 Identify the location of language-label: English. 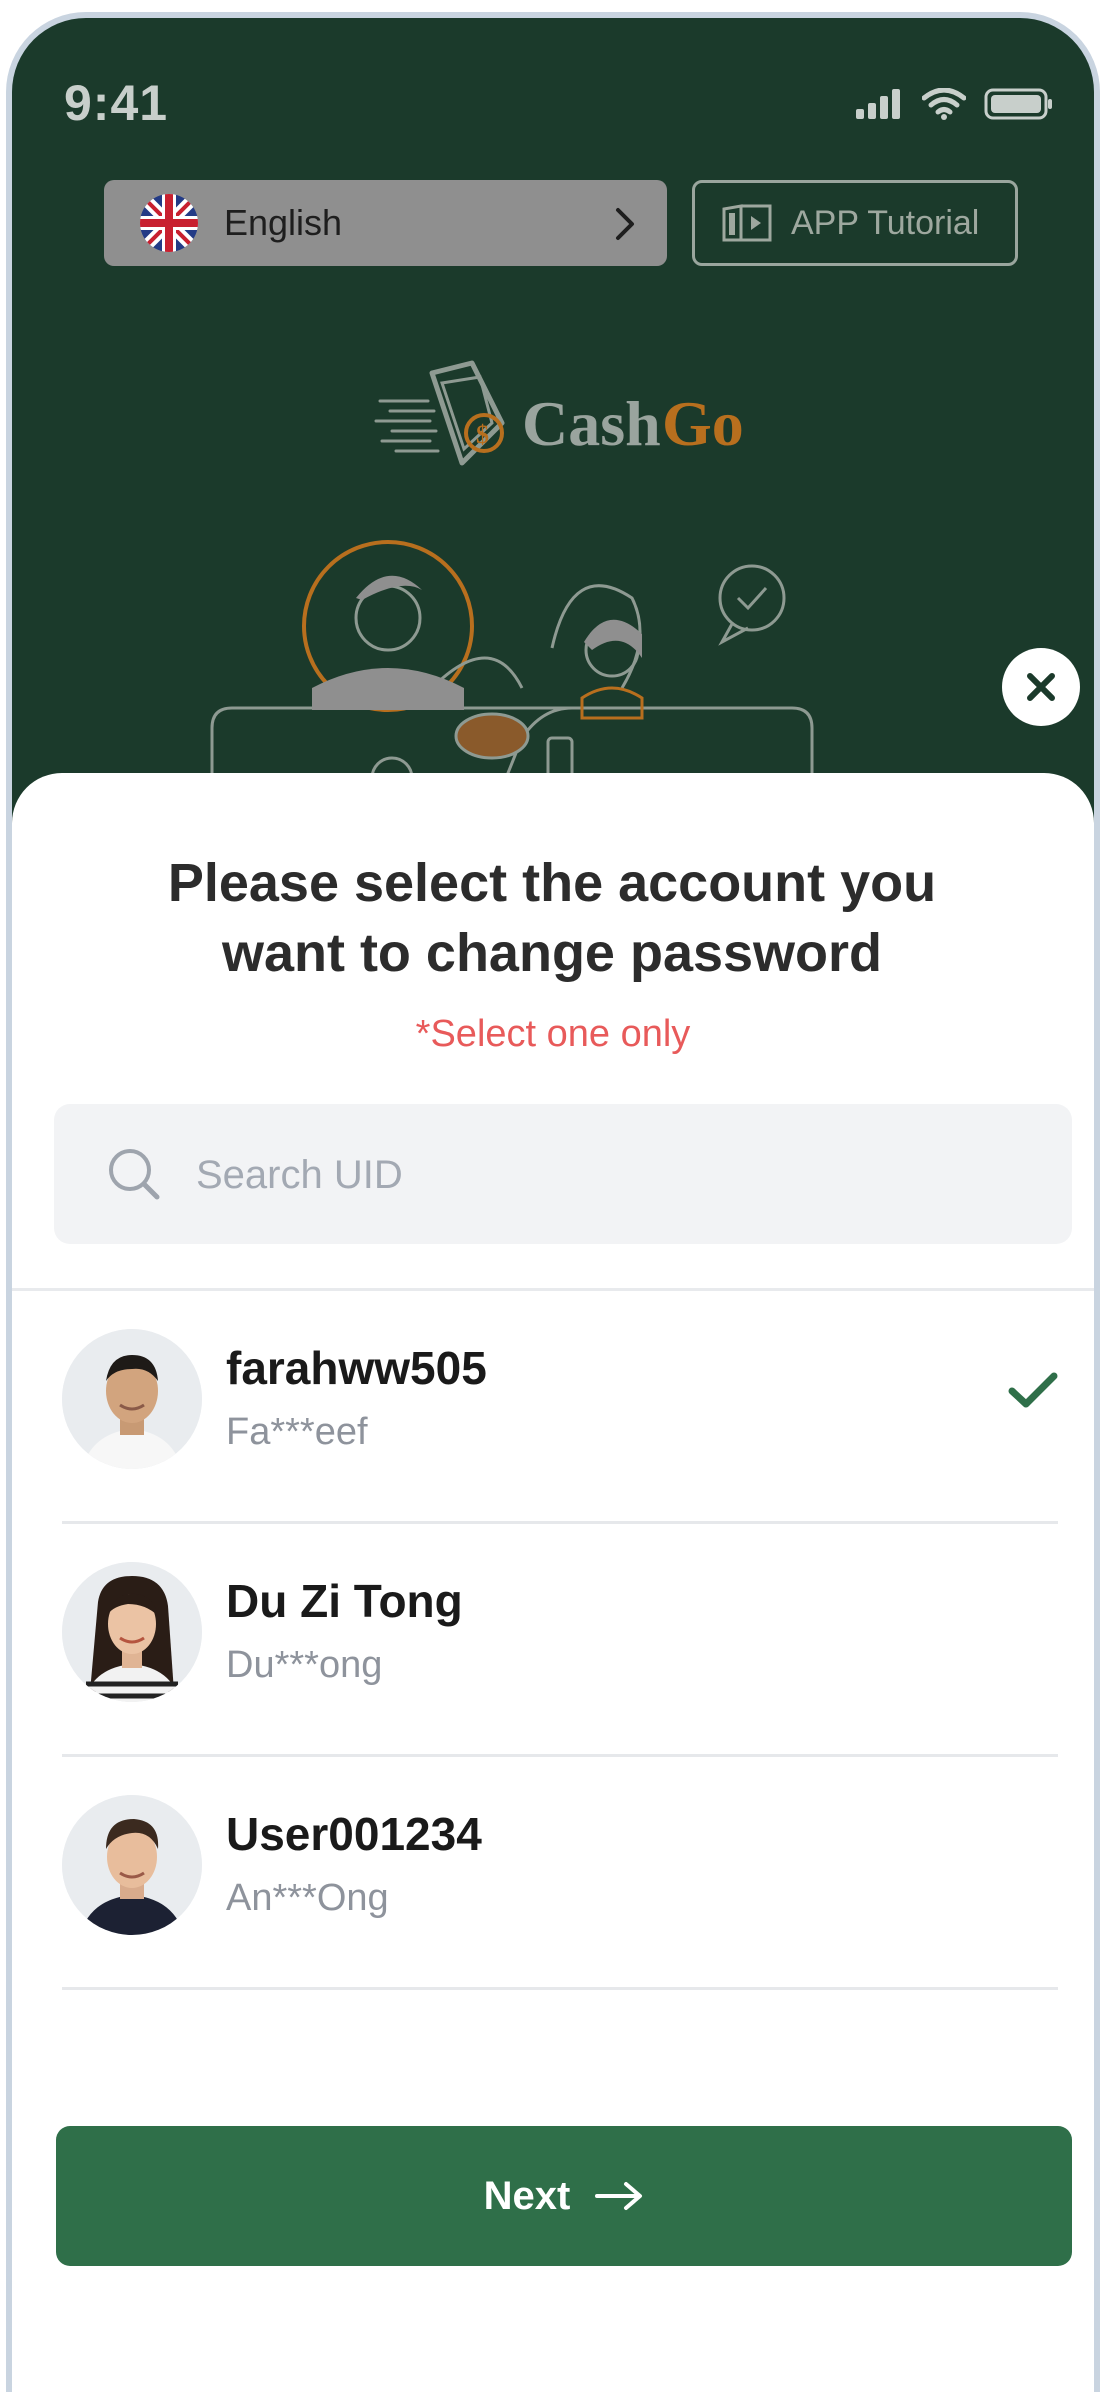
(283, 222).